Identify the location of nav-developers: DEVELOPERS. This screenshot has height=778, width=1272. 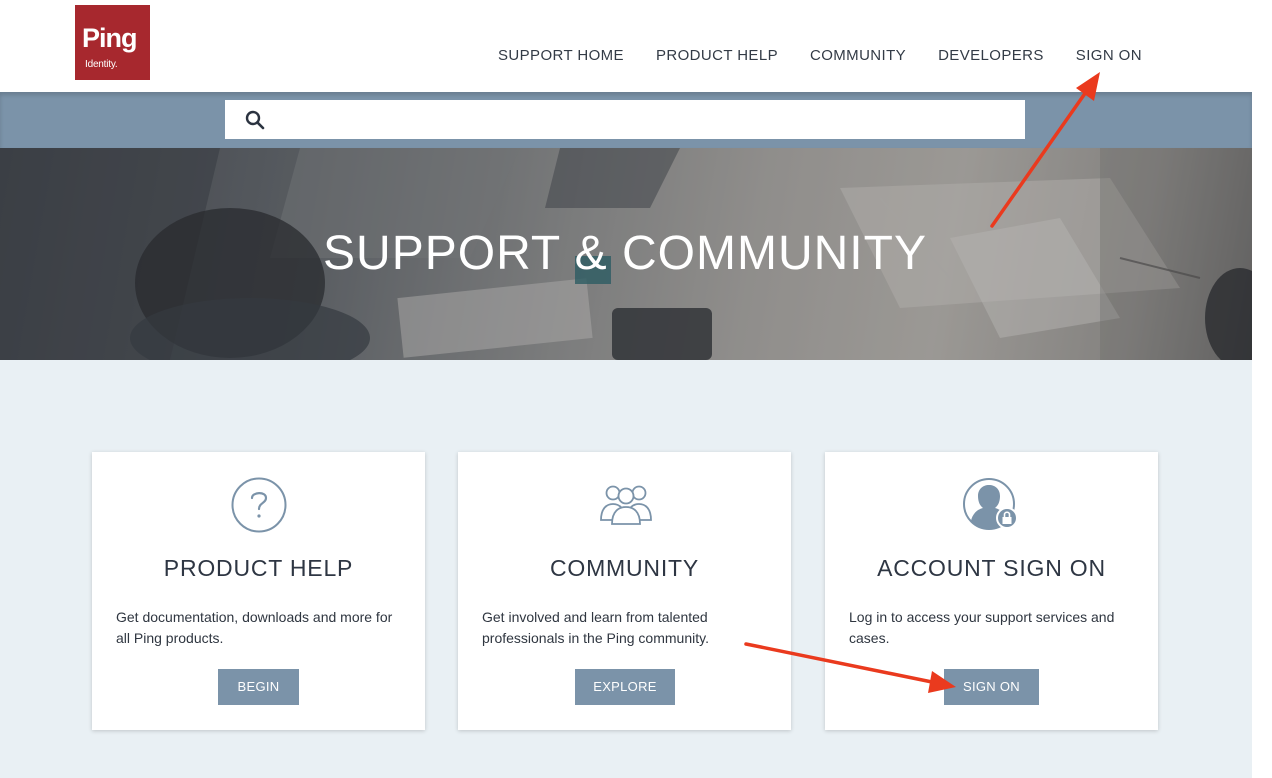
(991, 57).